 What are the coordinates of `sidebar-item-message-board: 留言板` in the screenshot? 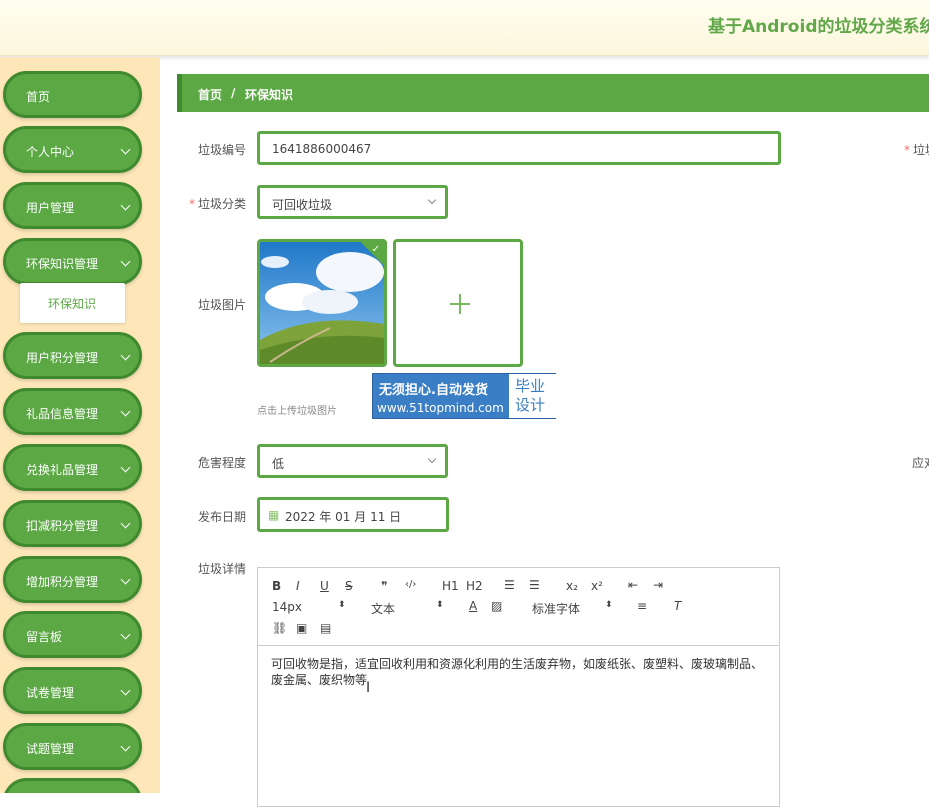 It's located at (72, 634).